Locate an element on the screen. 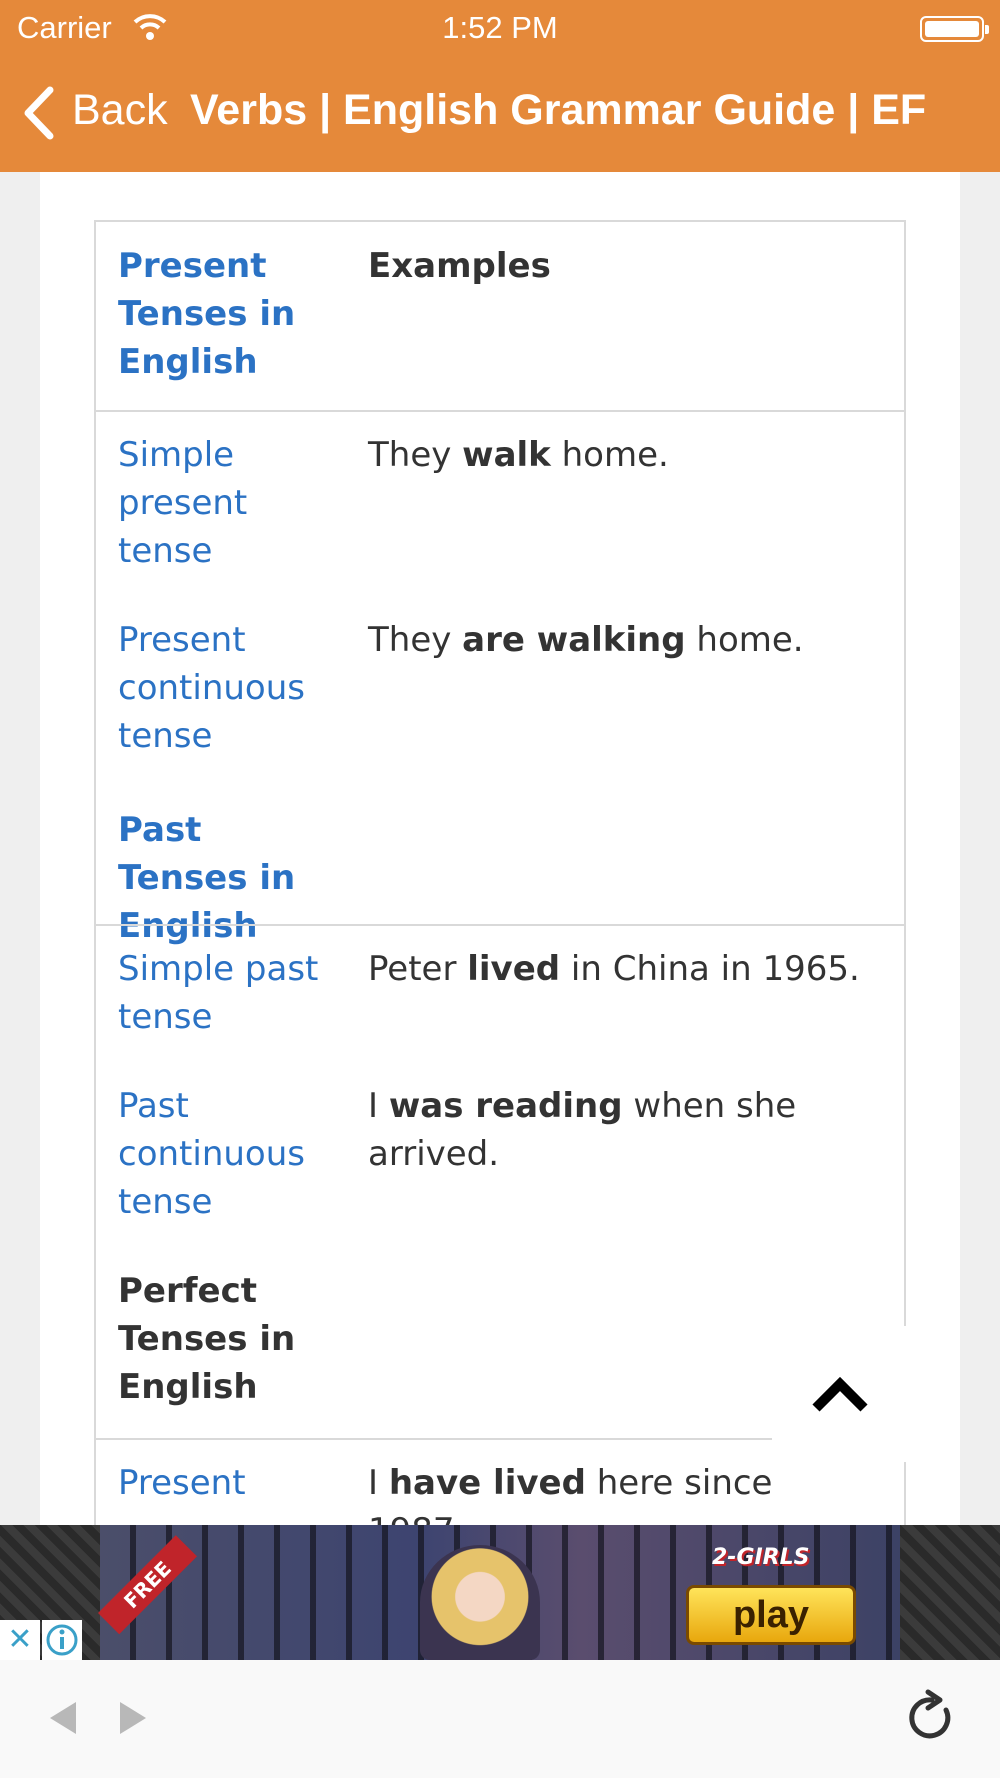  example-text: I was reading when she arrived. is located at coordinates (582, 1130).